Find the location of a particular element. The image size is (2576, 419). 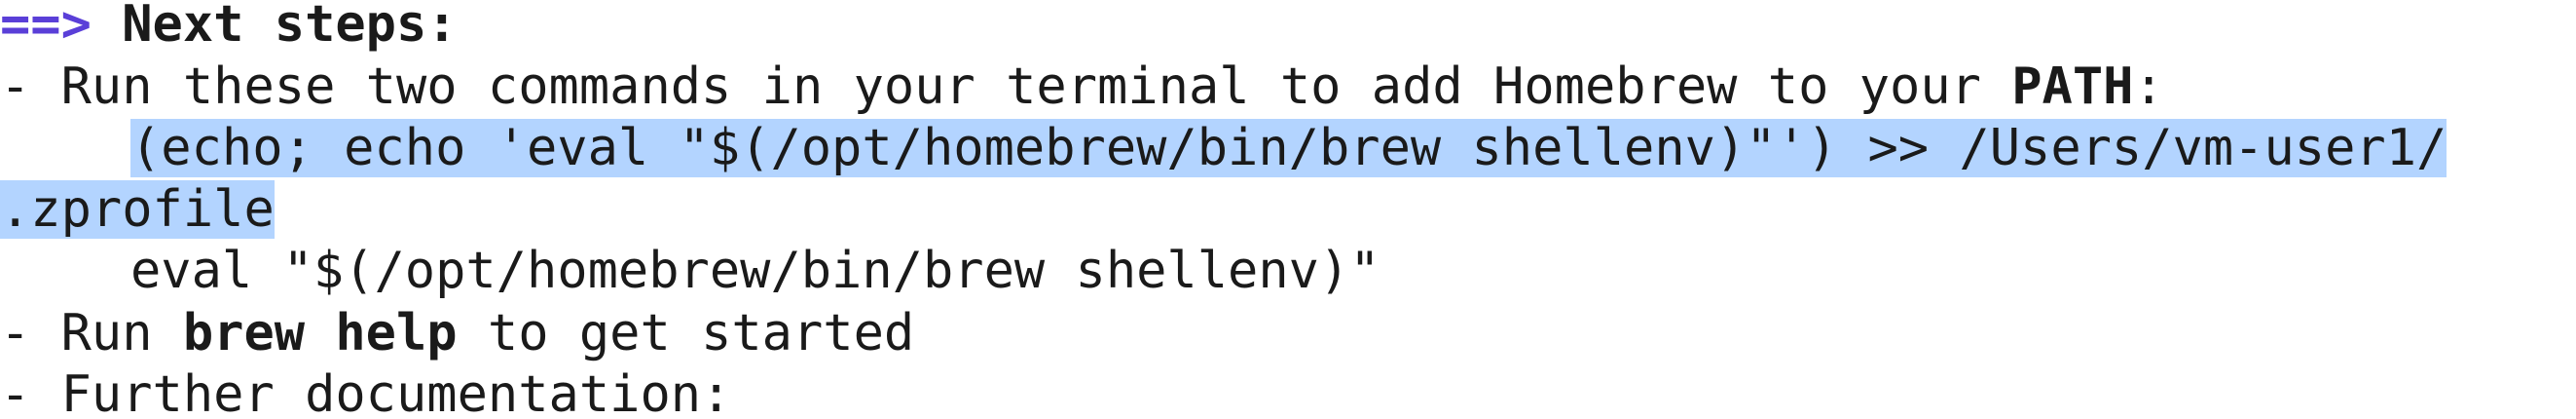

further-docs-text: - Further documentation: is located at coordinates (366, 392).